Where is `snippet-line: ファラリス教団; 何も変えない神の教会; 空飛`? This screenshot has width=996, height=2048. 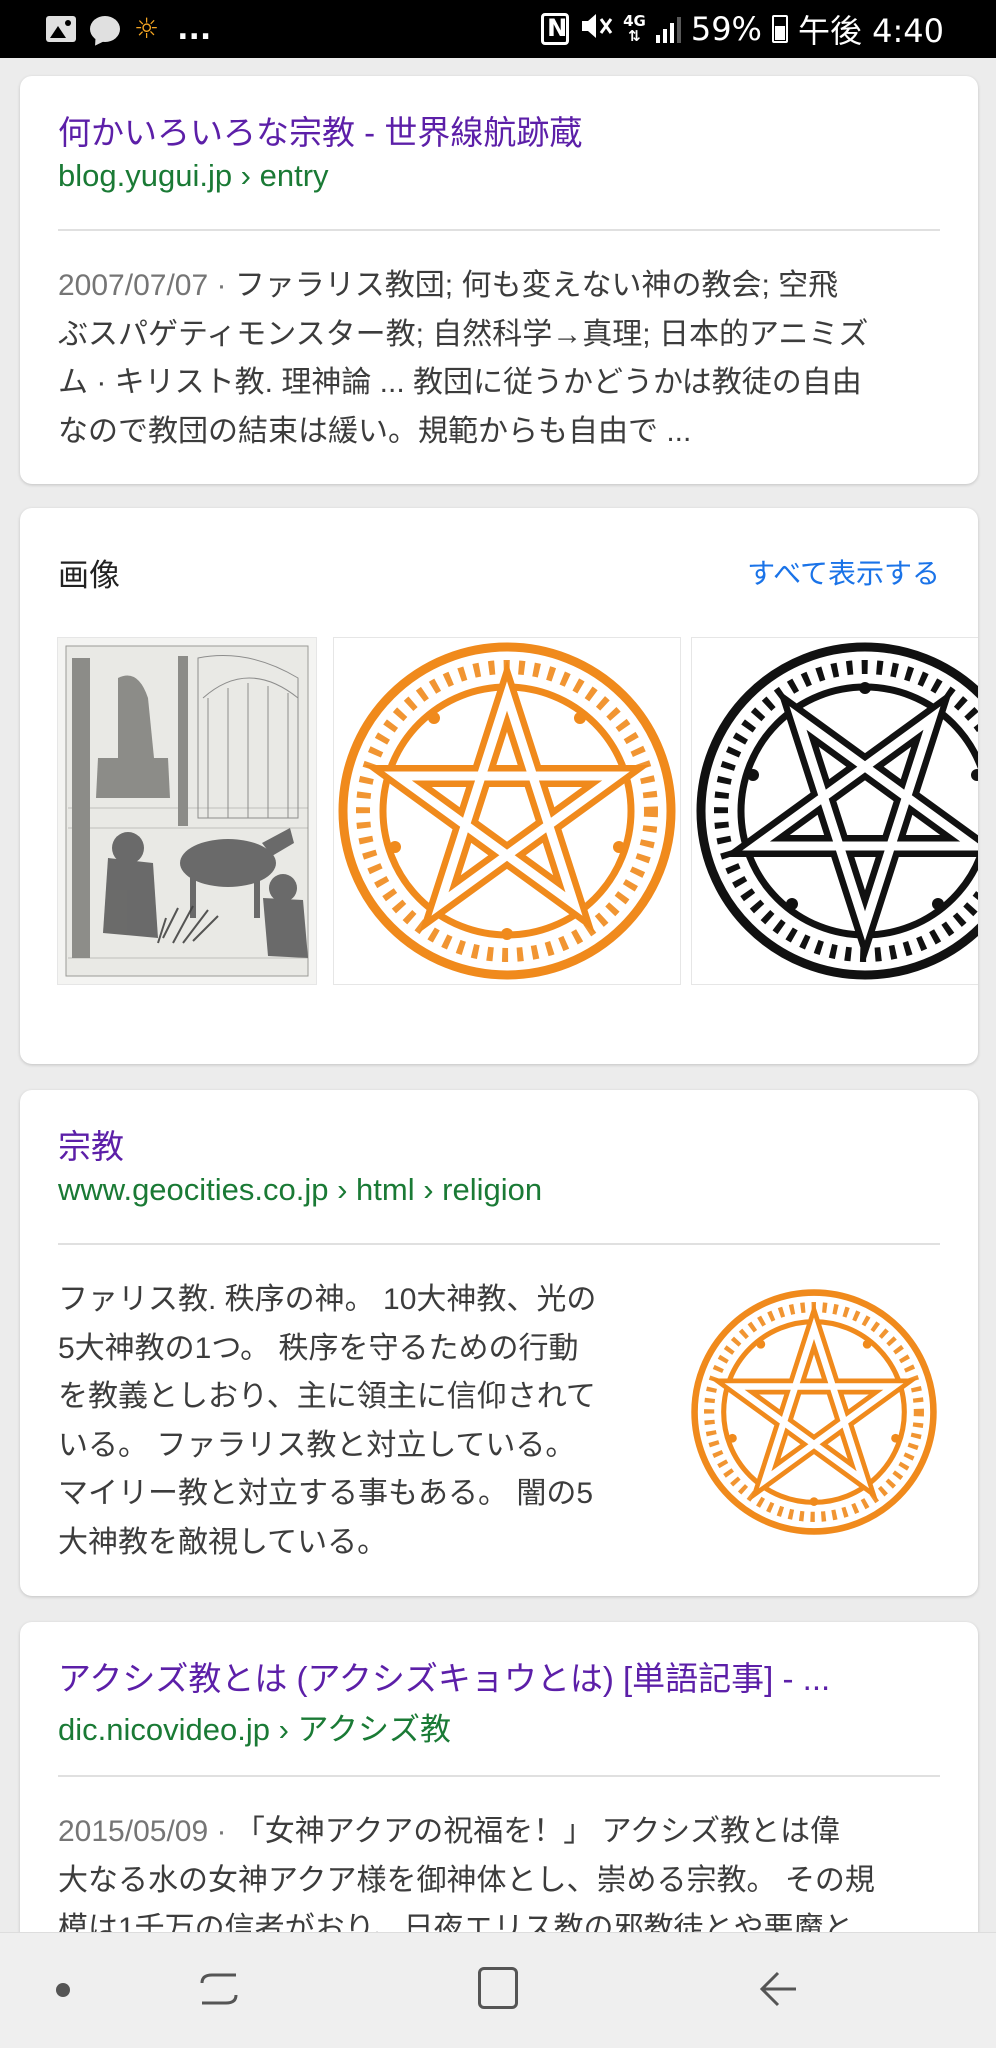
snippet-line: ファラリス教団; 何も変えない神の教会; 空飛 is located at coordinates (536, 285).